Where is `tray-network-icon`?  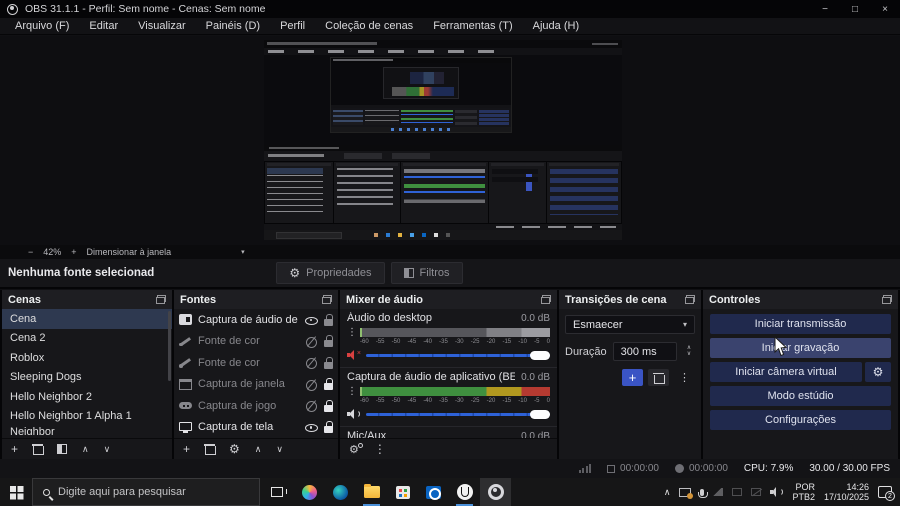 tray-network-icon is located at coordinates (756, 492).